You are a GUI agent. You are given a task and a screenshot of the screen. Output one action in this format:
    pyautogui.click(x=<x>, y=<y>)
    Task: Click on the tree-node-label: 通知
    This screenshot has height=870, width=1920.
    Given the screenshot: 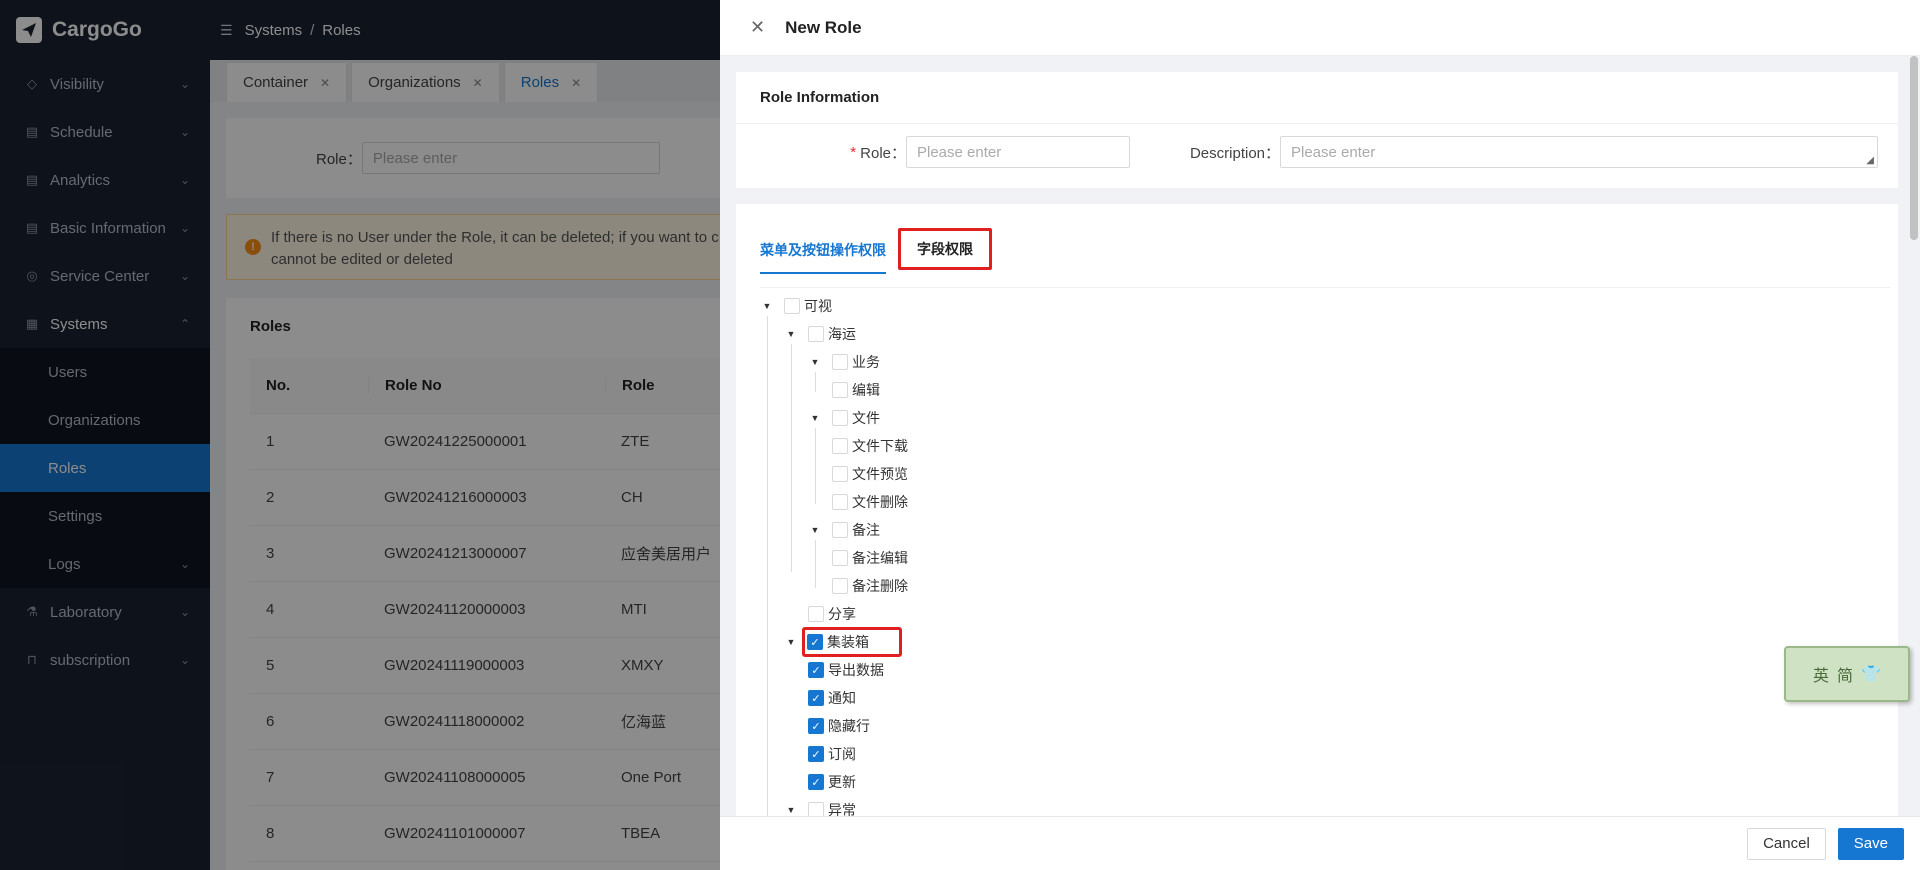 What is the action you would take?
    pyautogui.click(x=842, y=698)
    